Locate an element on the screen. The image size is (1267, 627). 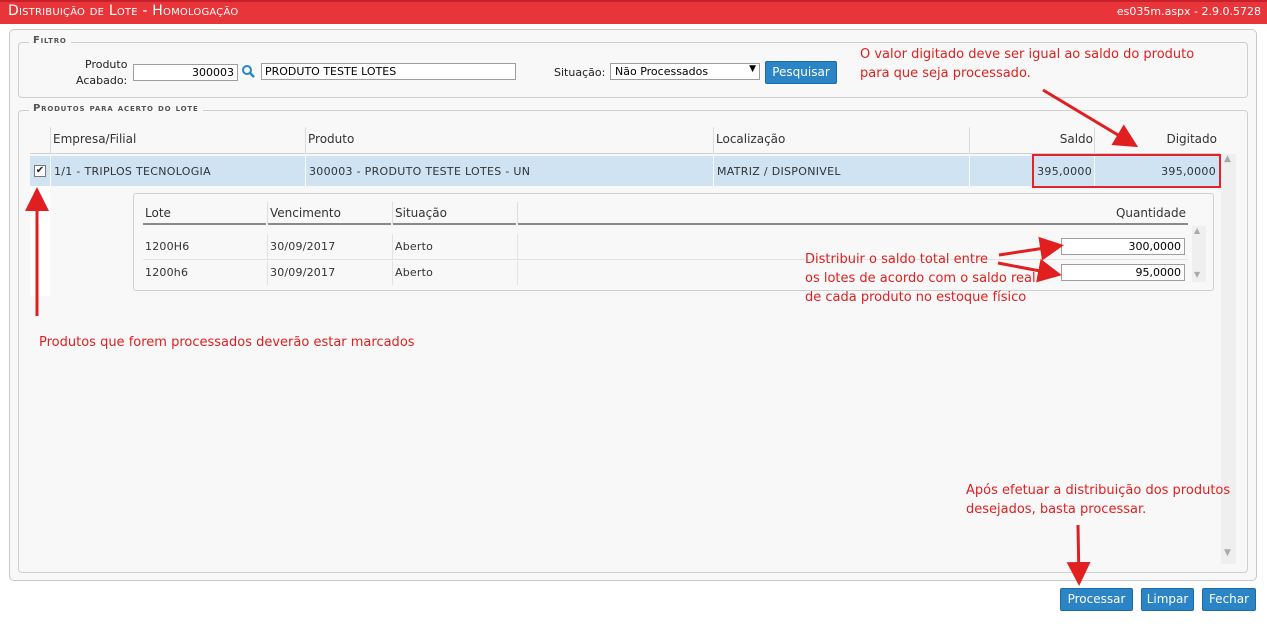
arrow-to-digitado is located at coordinates (1090, 118).